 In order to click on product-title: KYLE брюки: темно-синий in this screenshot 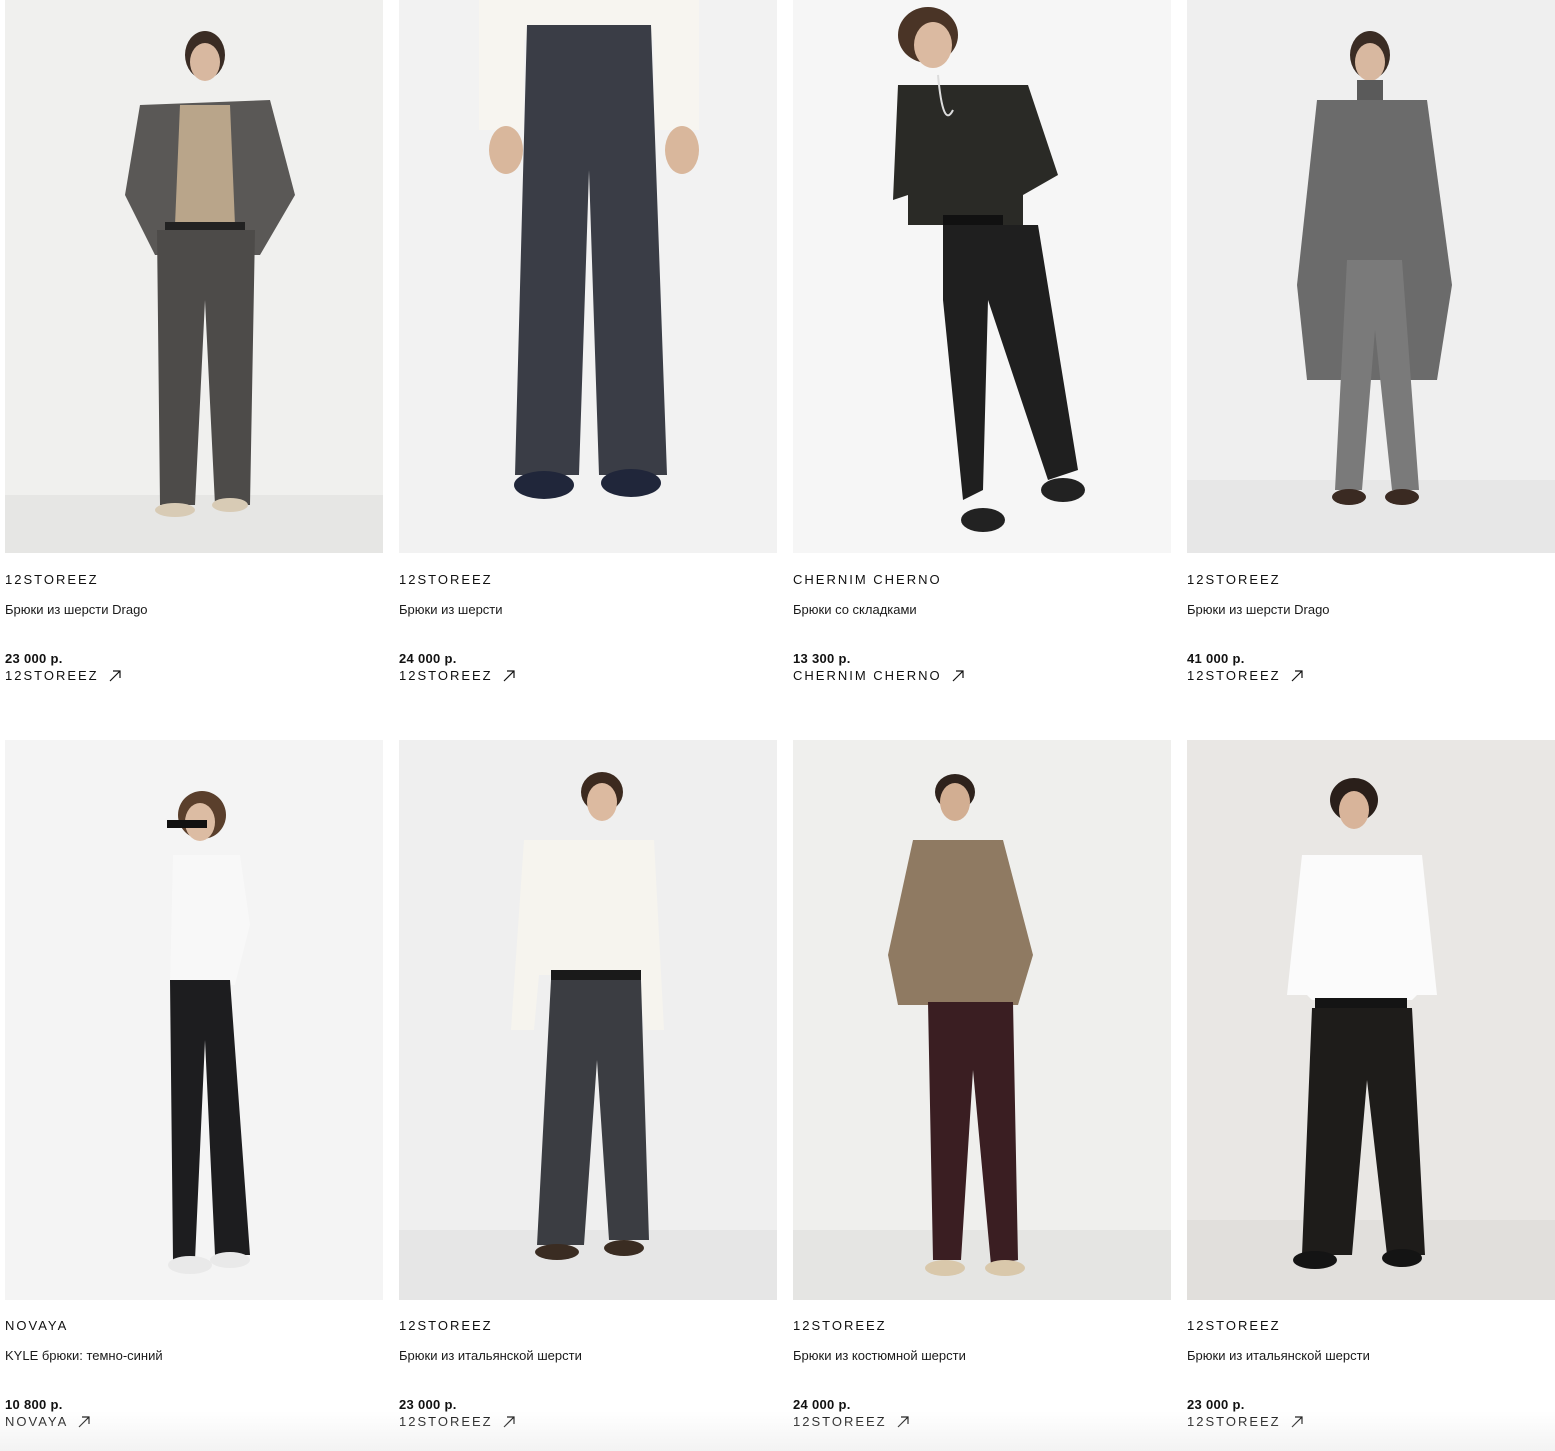, I will do `click(194, 1356)`.